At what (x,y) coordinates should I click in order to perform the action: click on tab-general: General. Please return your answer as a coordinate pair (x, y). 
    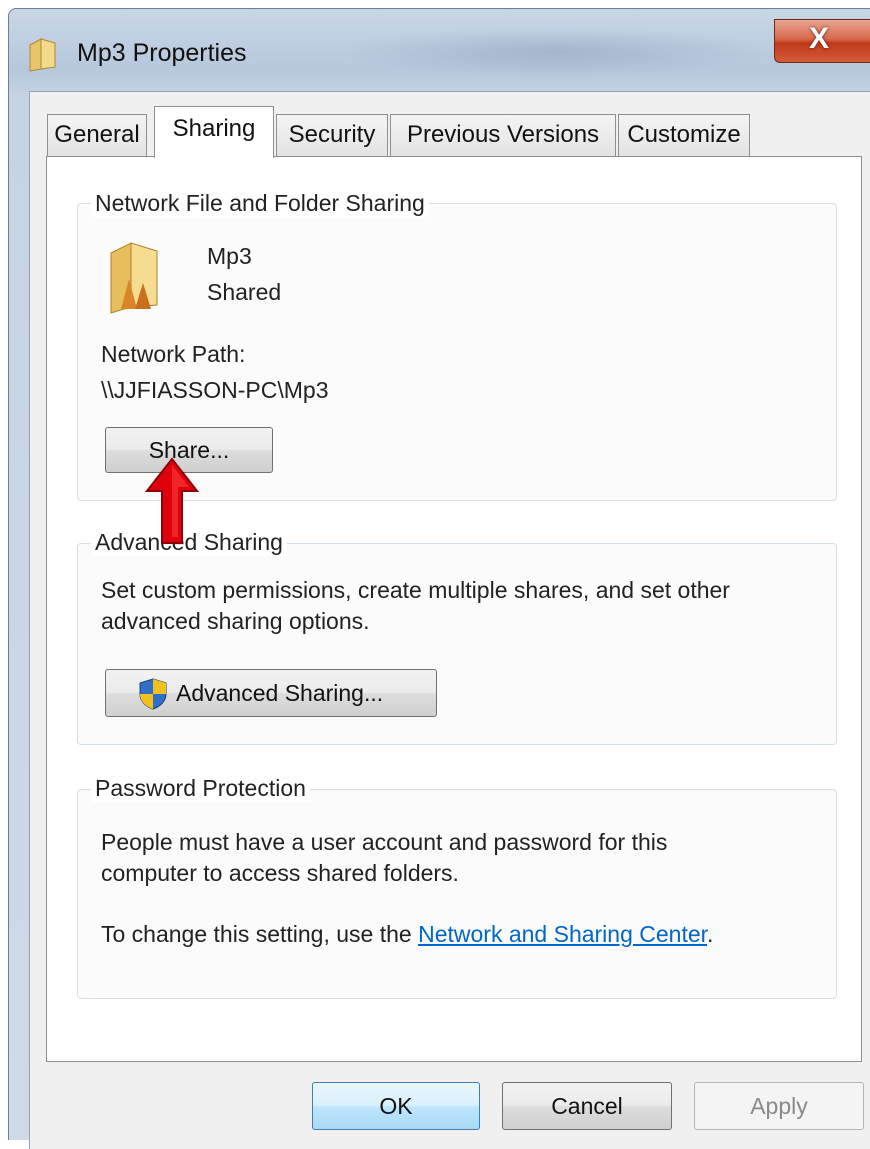
    Looking at the image, I should click on (97, 135).